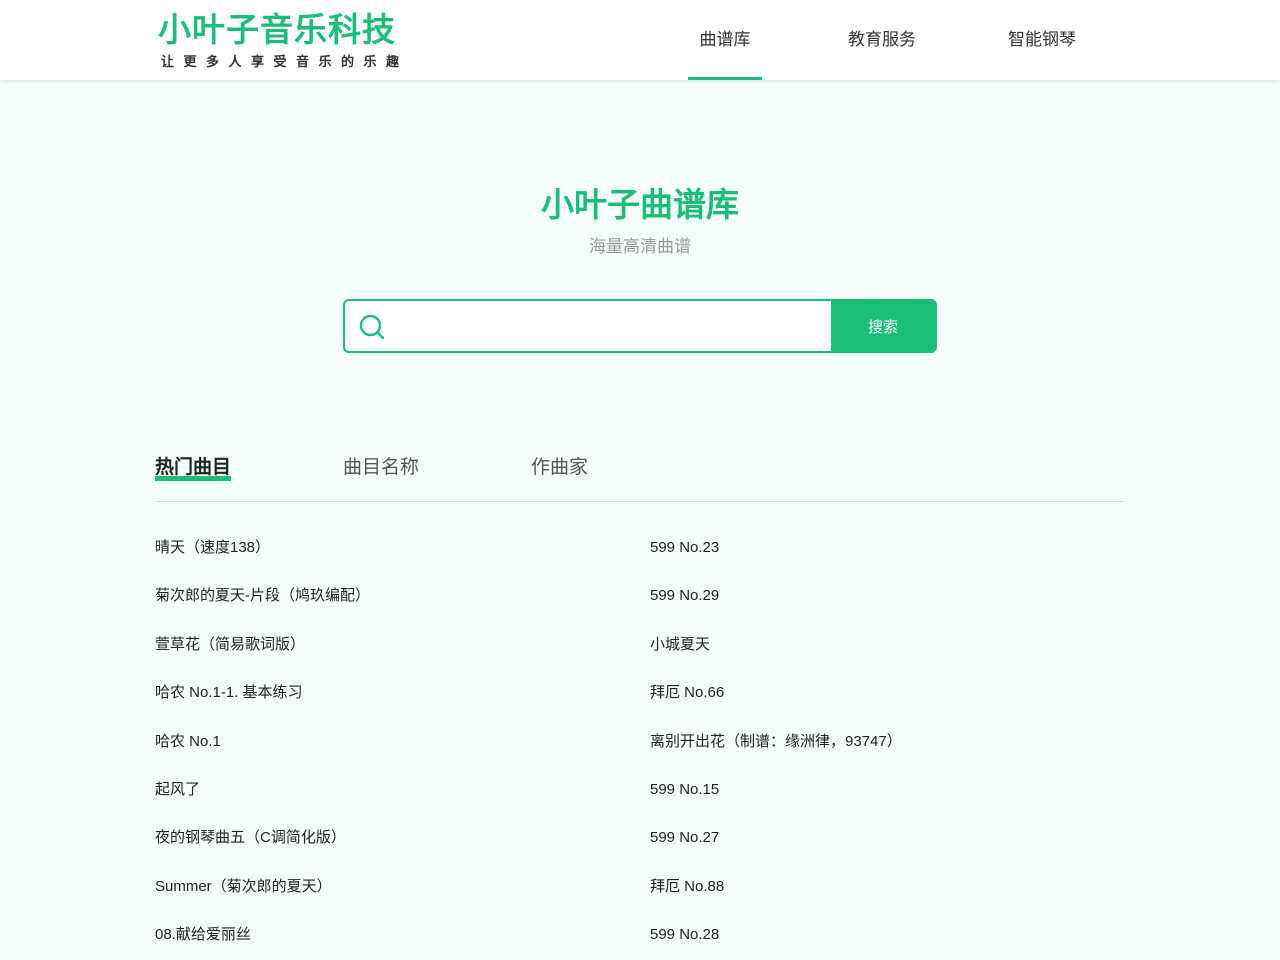 This screenshot has height=960, width=1280. Describe the element at coordinates (885, 838) in the screenshot. I see `list-item: 599 No.27` at that location.